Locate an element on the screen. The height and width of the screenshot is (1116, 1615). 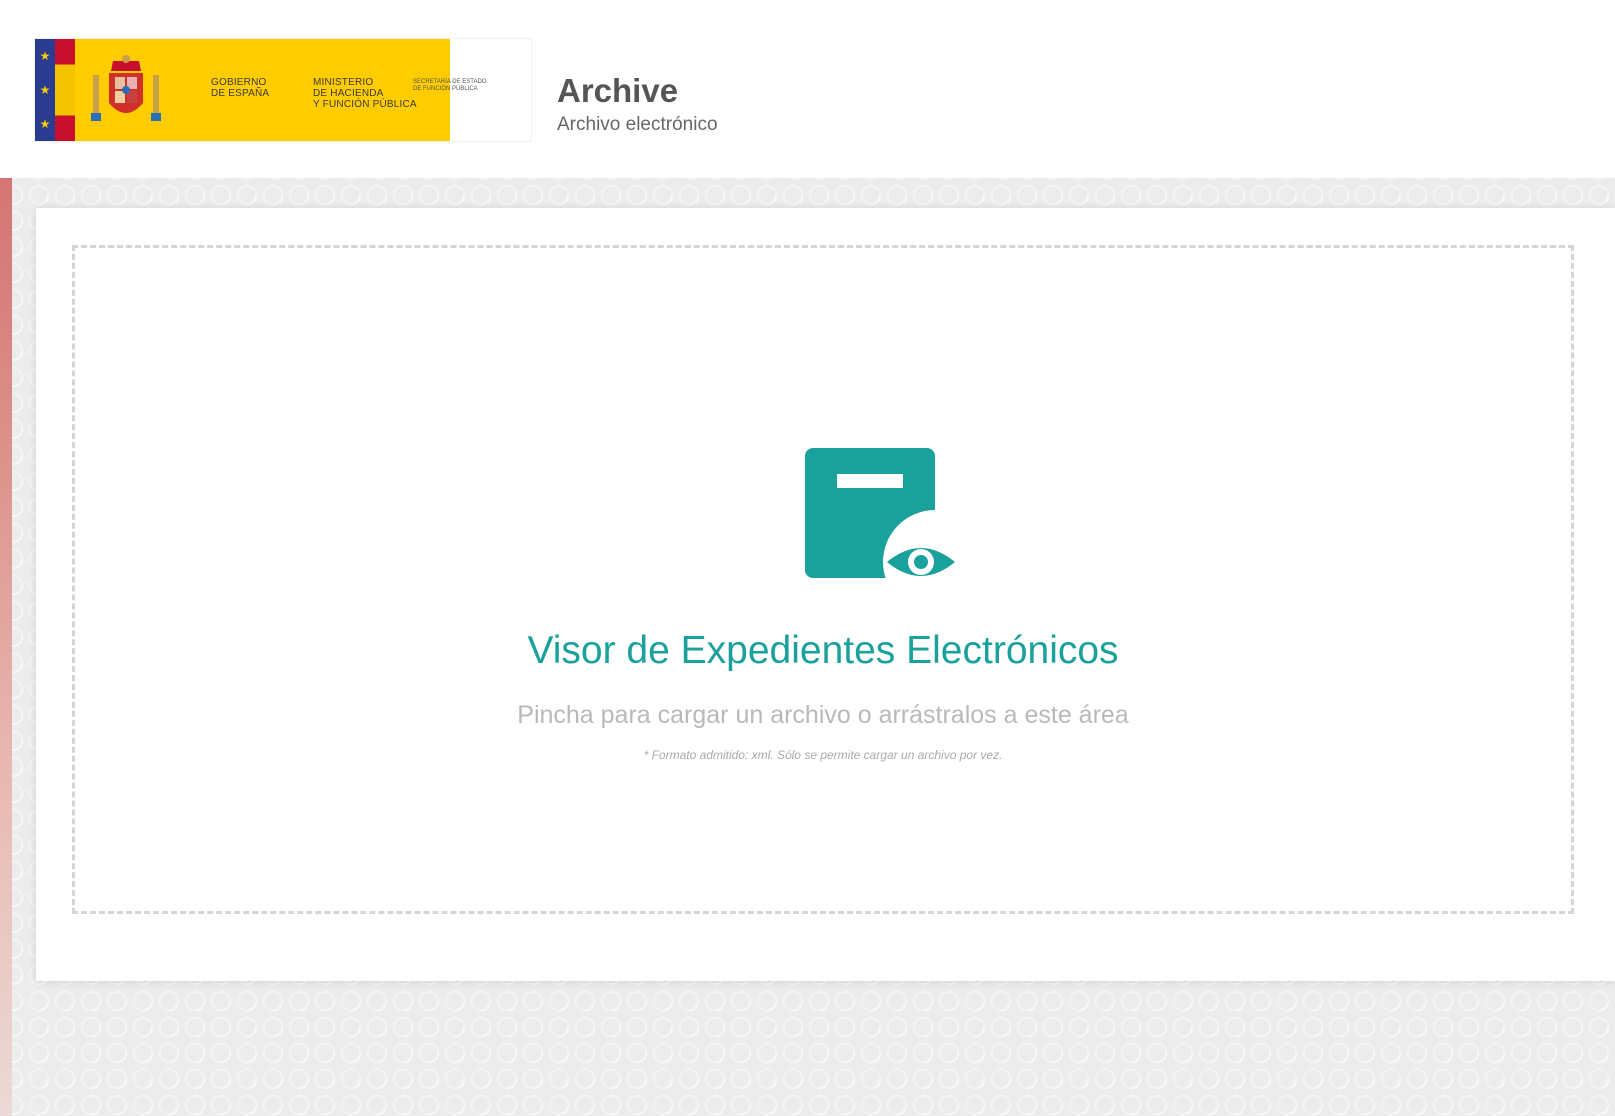
app-title: Archive is located at coordinates (618, 90).